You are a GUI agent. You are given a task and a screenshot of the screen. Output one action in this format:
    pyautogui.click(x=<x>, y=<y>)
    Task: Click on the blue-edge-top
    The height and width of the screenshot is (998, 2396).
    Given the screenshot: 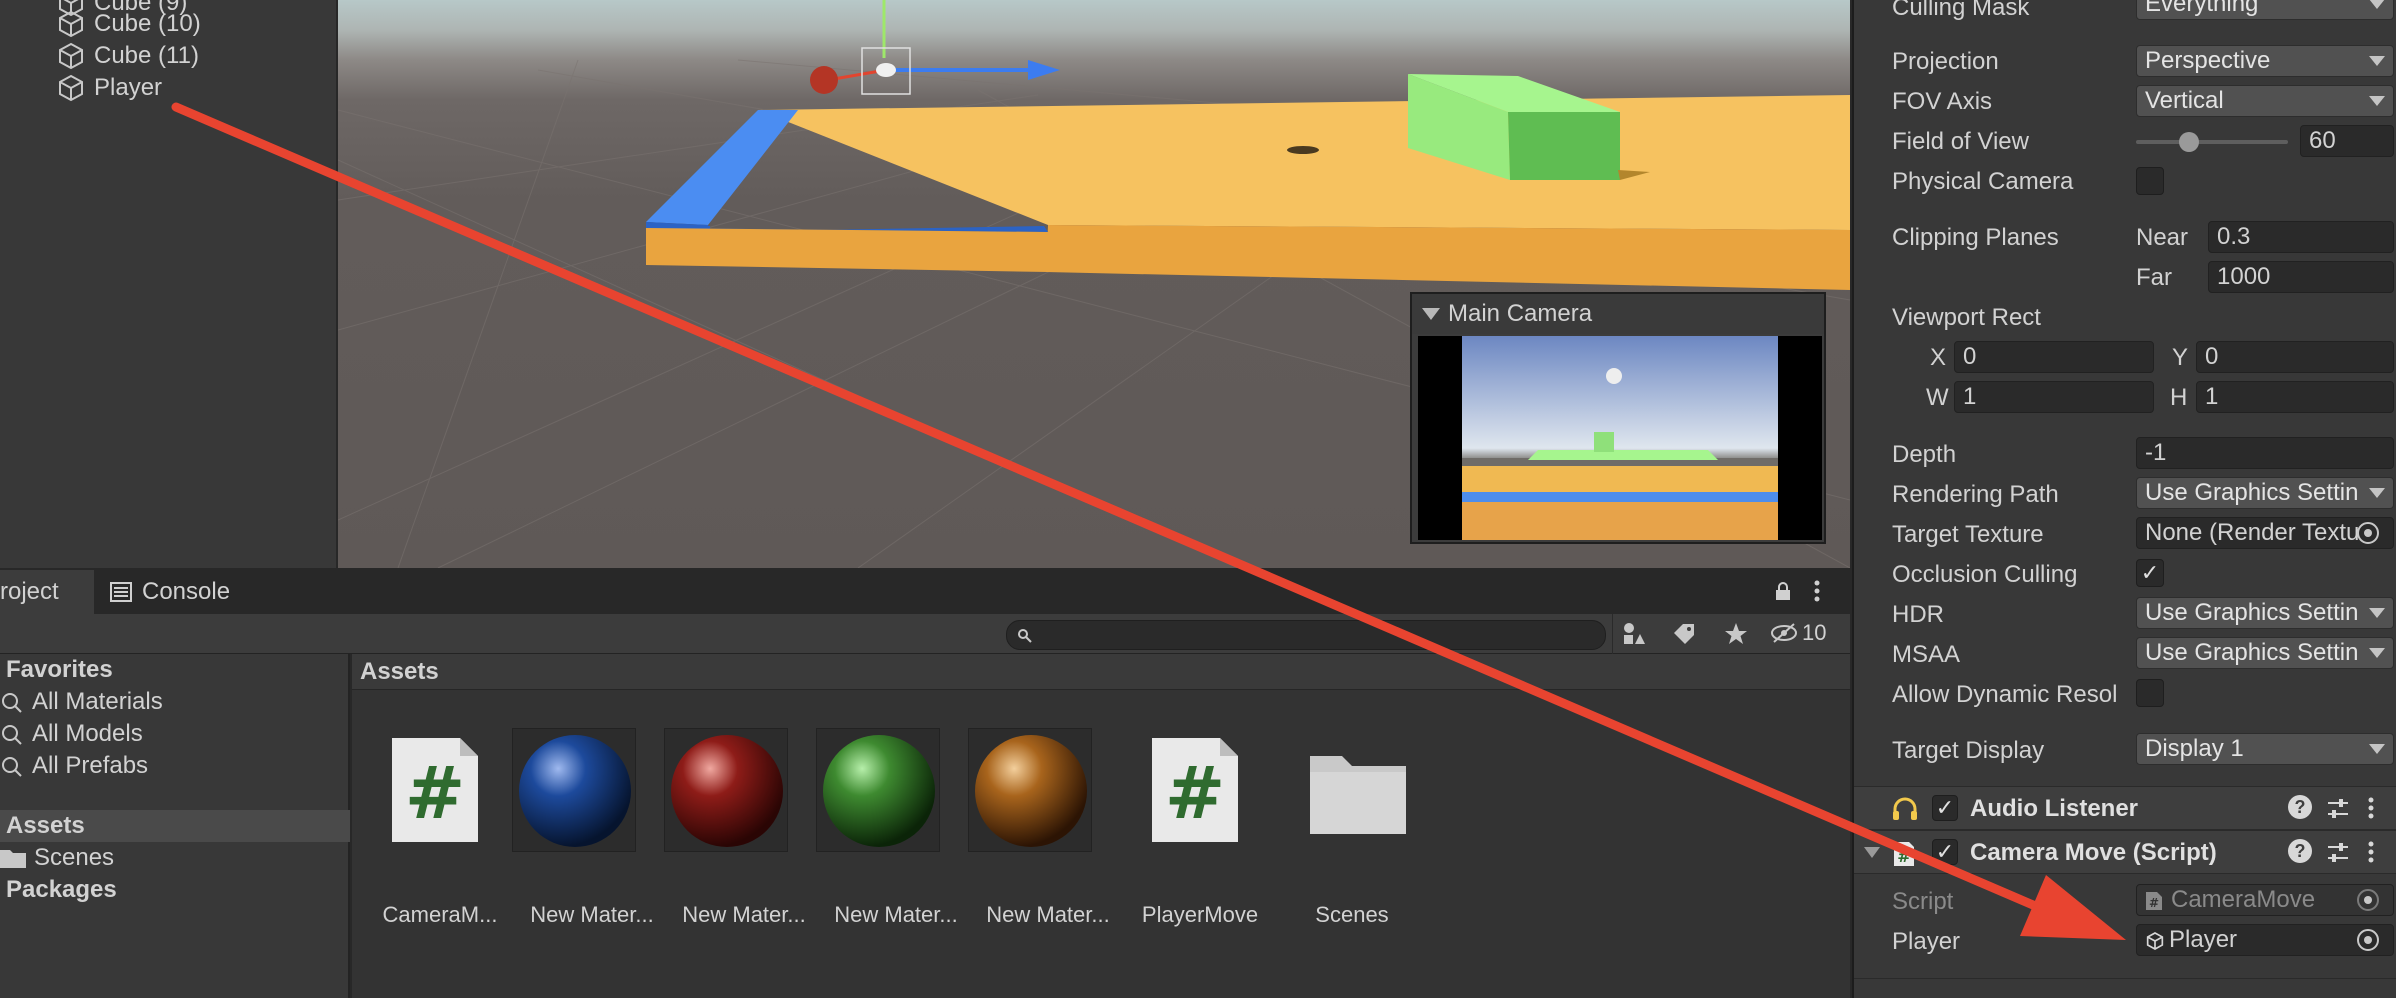 What is the action you would take?
    pyautogui.click(x=722, y=167)
    